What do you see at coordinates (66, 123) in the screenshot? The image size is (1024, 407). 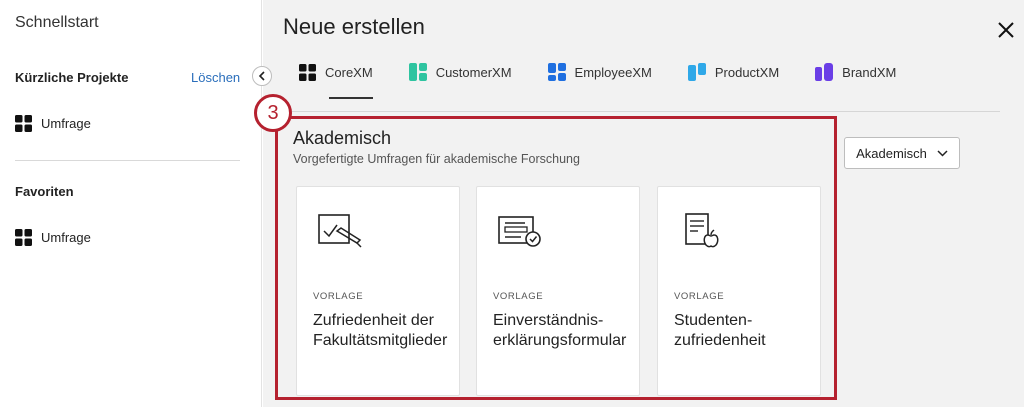 I see `recent-item-label: Umfrage` at bounding box center [66, 123].